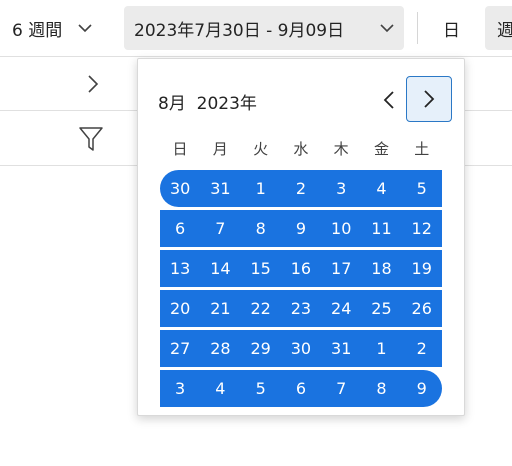  I want to click on date-range-button: 2023年7月30日 - 9月09日, so click(264, 28).